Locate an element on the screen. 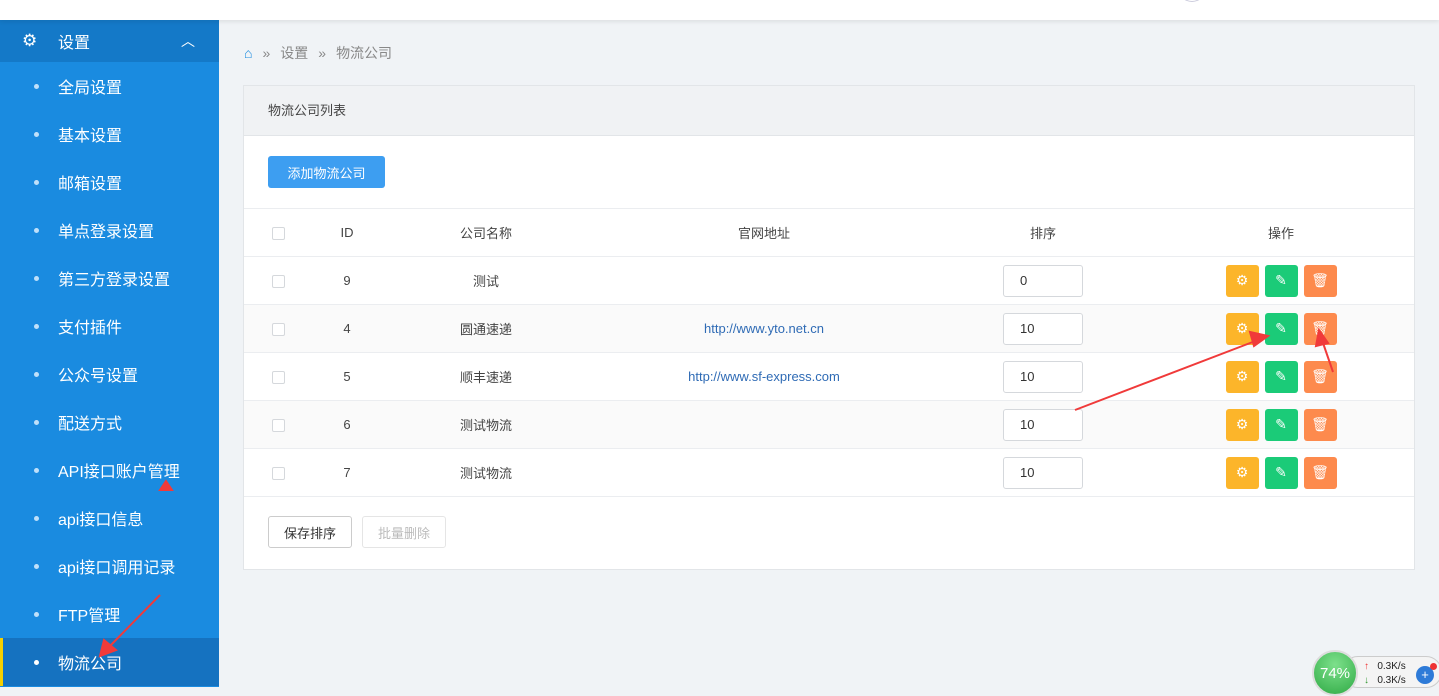  sidebar-section-settings: ⚙ 设置 ︿ is located at coordinates (109, 41).